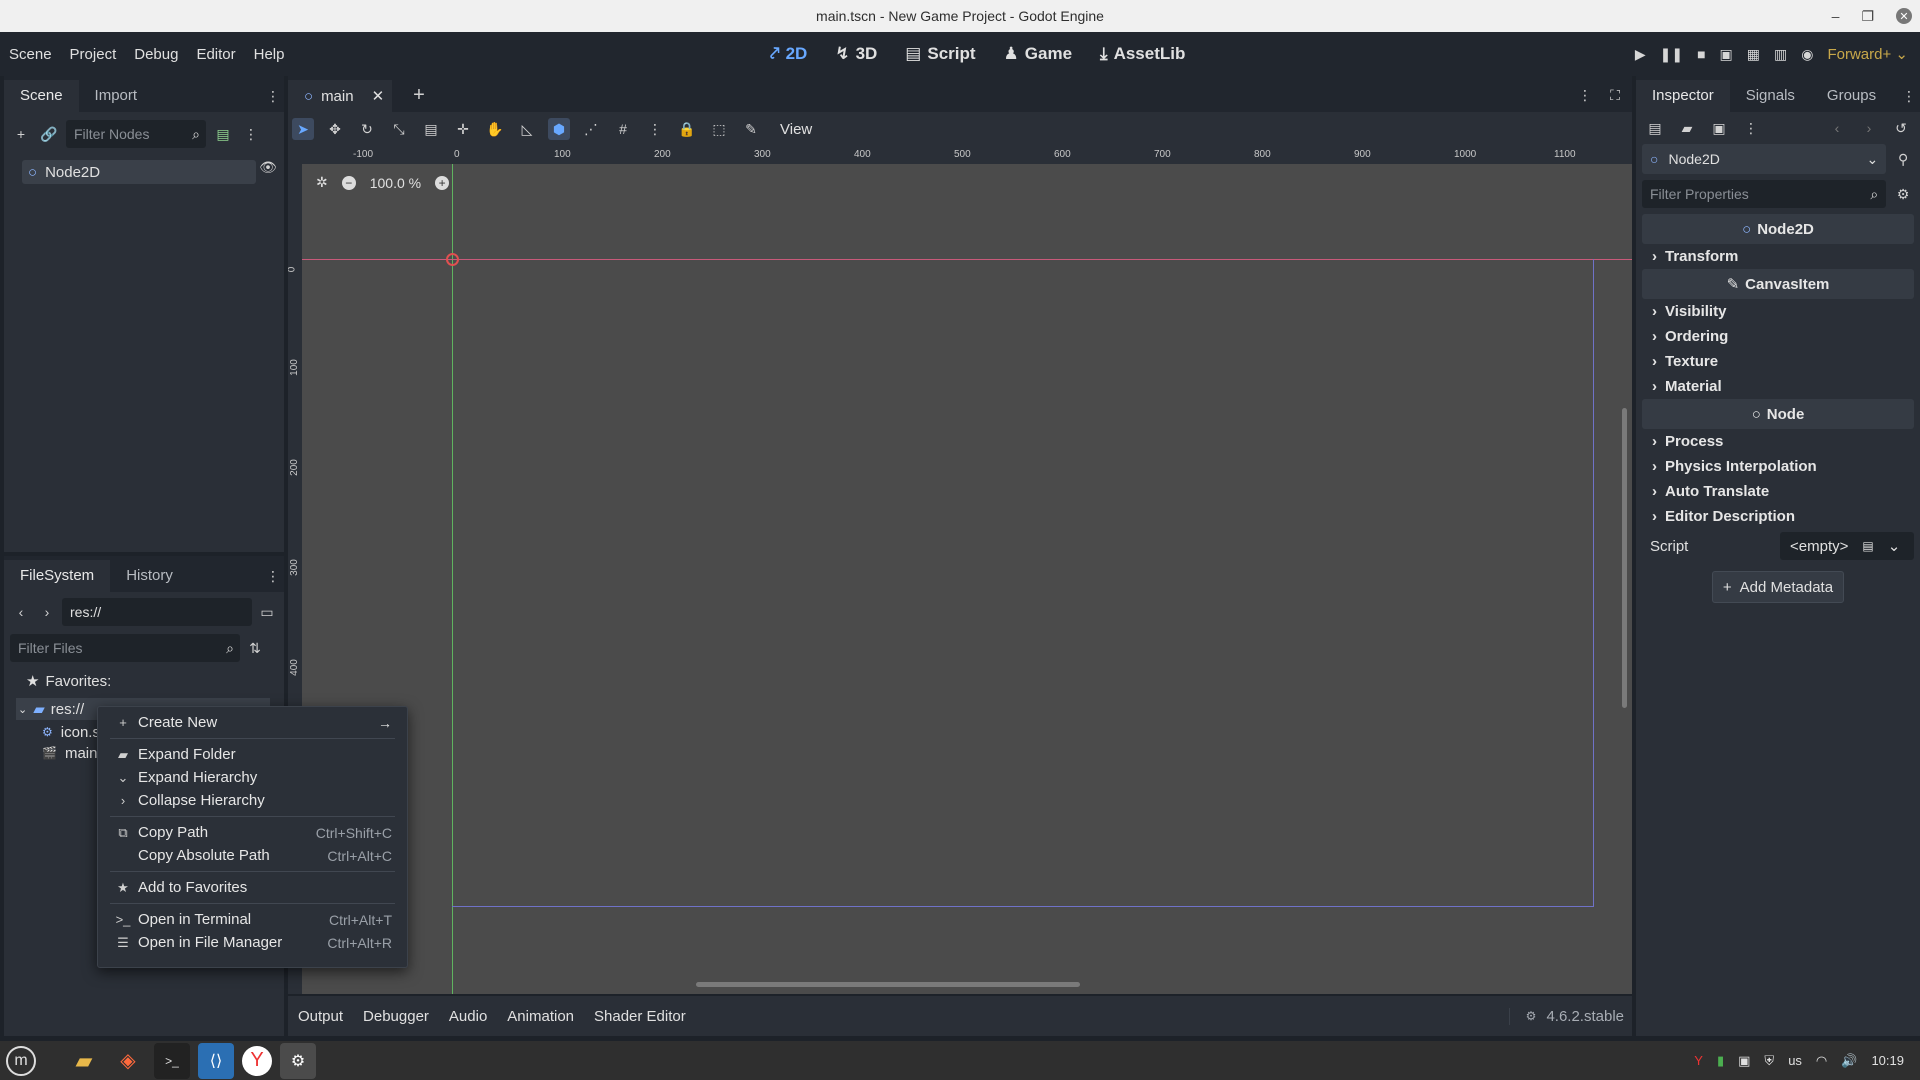 This screenshot has height=1080, width=1920. Describe the element at coordinates (1726, 54) in the screenshot. I see `remote-debug-icon: ▣` at that location.